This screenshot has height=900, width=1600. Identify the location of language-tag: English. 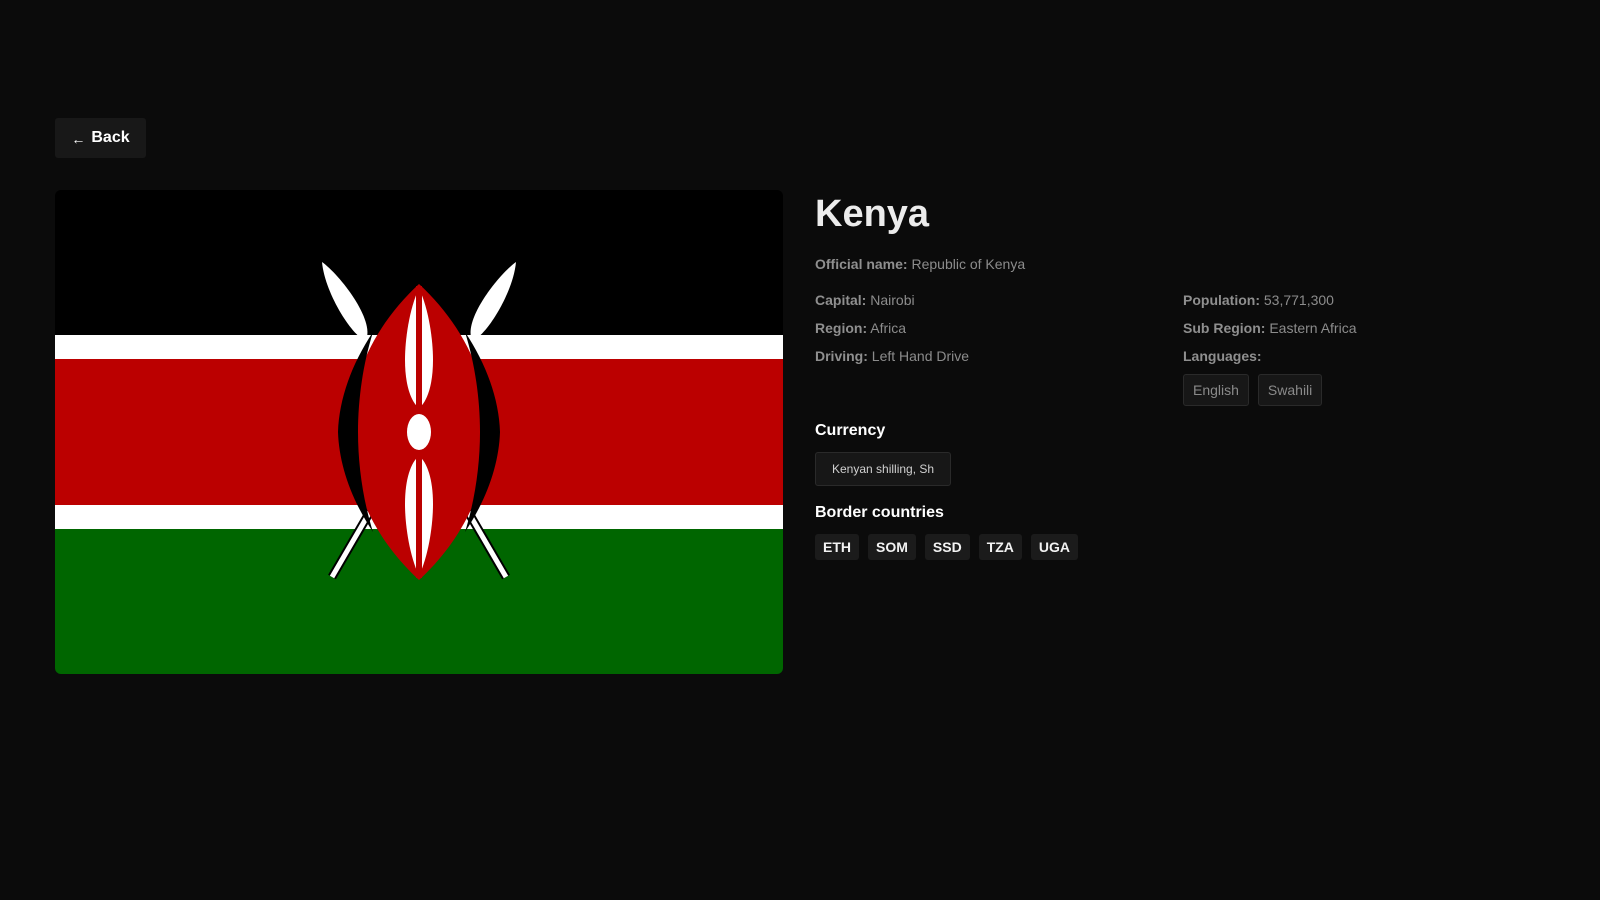
(1216, 390).